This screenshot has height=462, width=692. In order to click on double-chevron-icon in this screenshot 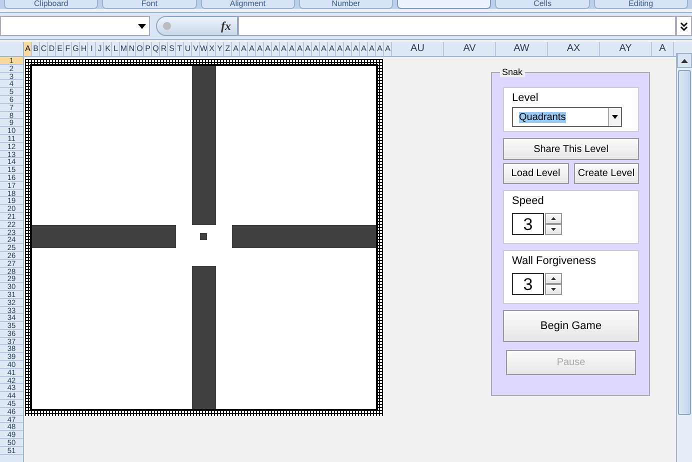, I will do `click(684, 26)`.